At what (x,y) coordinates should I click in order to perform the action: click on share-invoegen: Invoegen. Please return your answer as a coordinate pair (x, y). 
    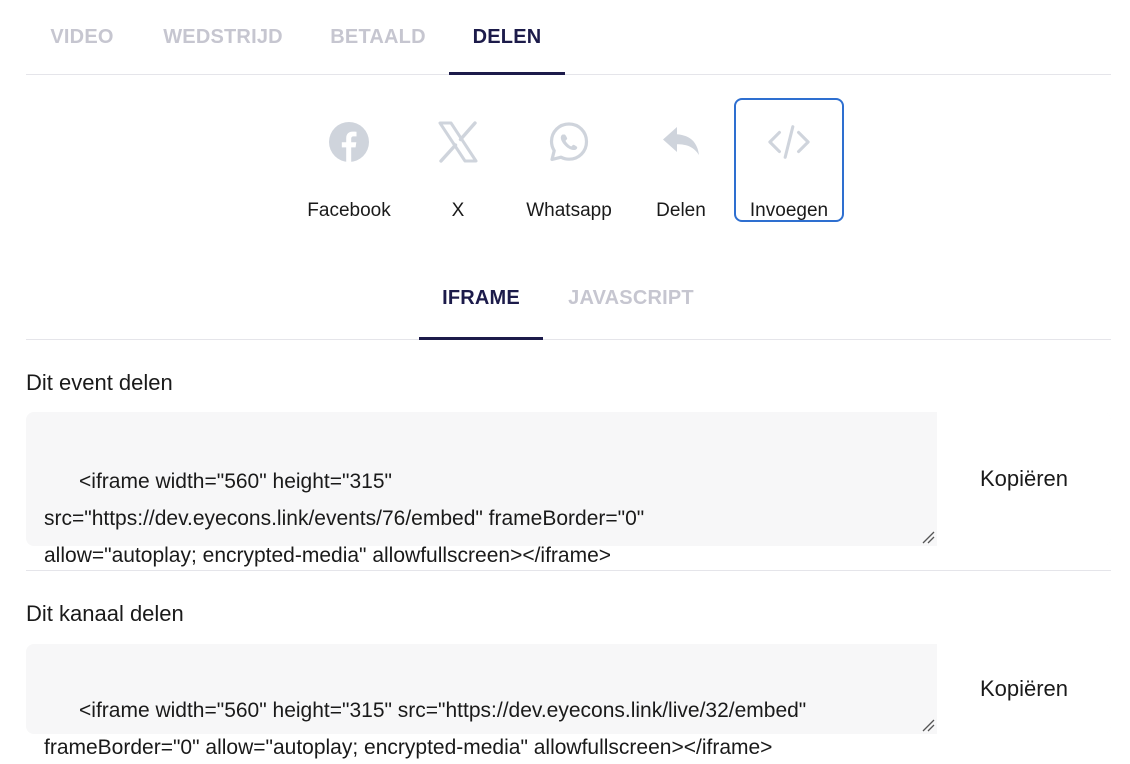
    Looking at the image, I should click on (789, 160).